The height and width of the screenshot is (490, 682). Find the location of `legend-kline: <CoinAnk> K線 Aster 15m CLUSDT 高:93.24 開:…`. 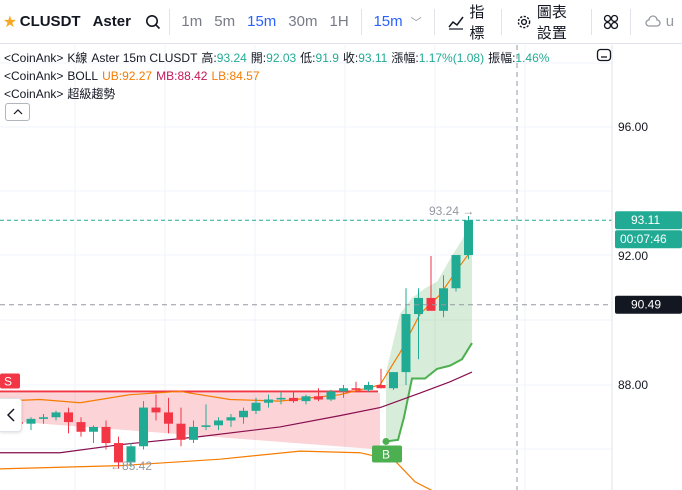

legend-kline: <CoinAnk> K線 Aster 15m CLUSDT 高:93.24 開:… is located at coordinates (276, 58).